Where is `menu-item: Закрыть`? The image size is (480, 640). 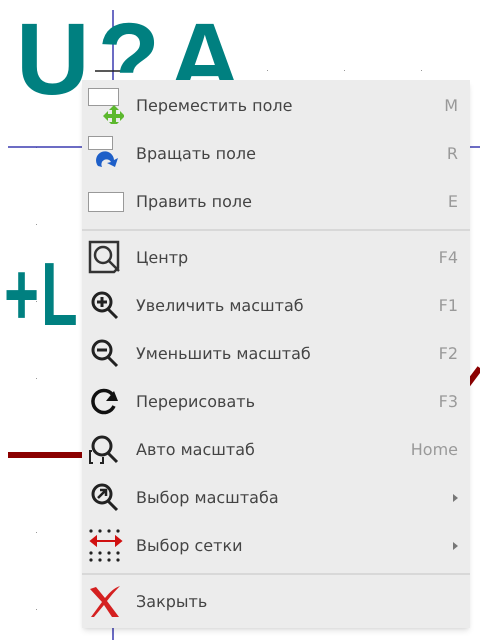 menu-item: Закрыть is located at coordinates (276, 602).